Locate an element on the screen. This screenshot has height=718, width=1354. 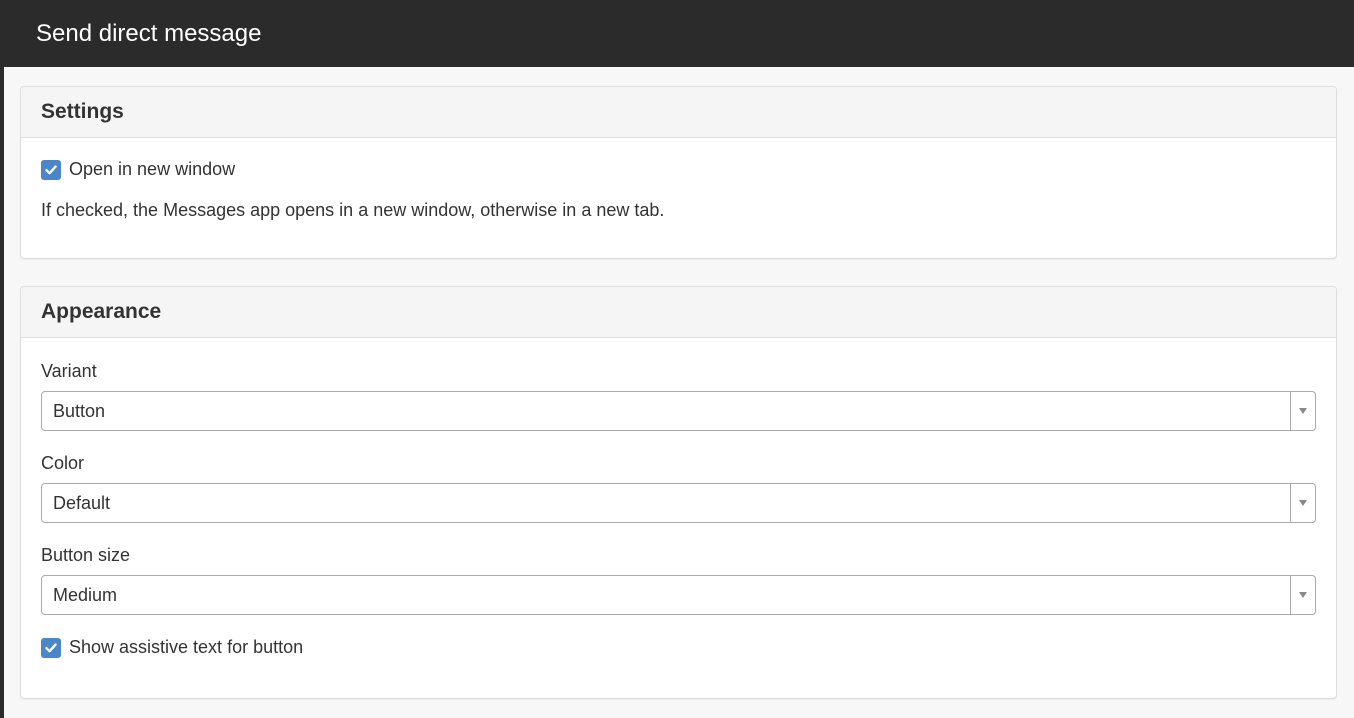
appearance-panel-heading: Appearance is located at coordinates (678, 312).